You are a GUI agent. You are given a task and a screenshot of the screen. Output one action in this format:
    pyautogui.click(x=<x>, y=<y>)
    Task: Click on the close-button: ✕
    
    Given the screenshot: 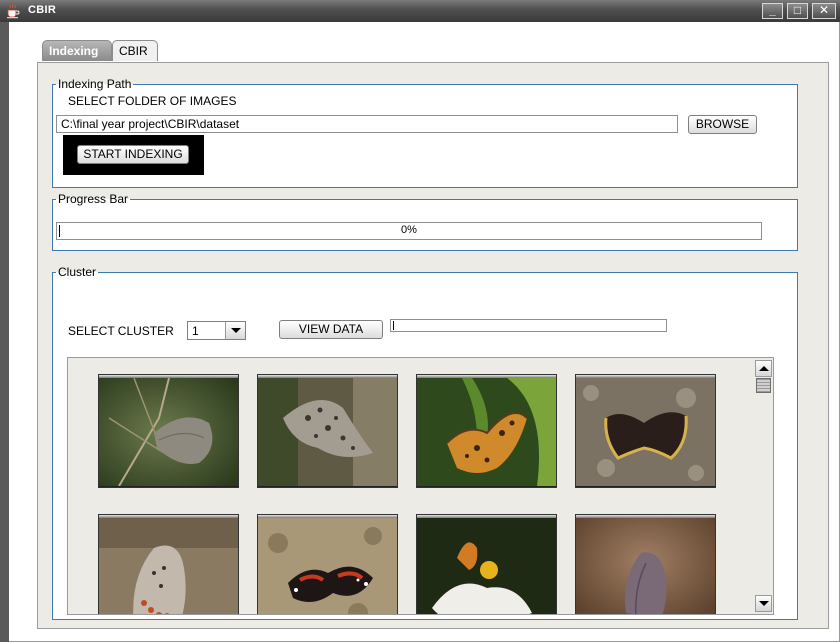 What is the action you would take?
    pyautogui.click(x=824, y=11)
    